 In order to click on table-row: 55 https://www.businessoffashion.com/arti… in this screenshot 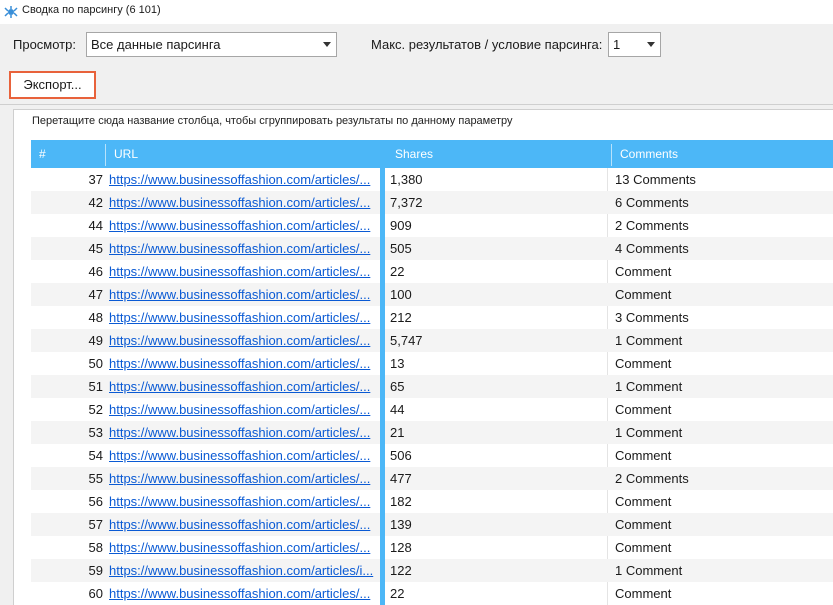, I will do `click(432, 478)`.